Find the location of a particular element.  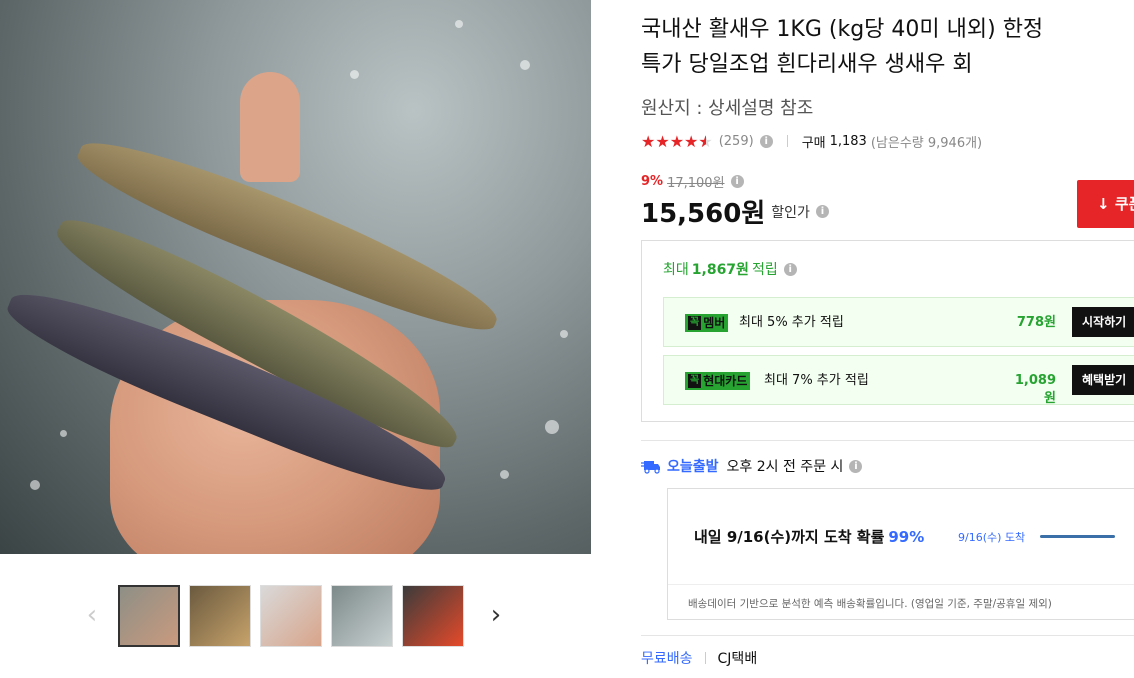

origin-text: 원산지 : 상세설명 참조 is located at coordinates (727, 108).